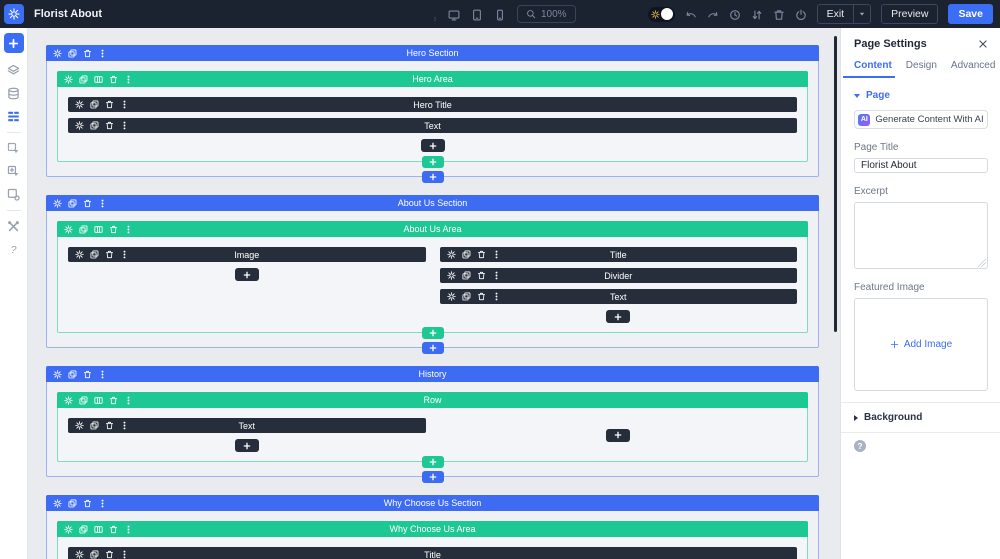  What do you see at coordinates (618, 275) in the screenshot?
I see `module-divider-bar: Divider` at bounding box center [618, 275].